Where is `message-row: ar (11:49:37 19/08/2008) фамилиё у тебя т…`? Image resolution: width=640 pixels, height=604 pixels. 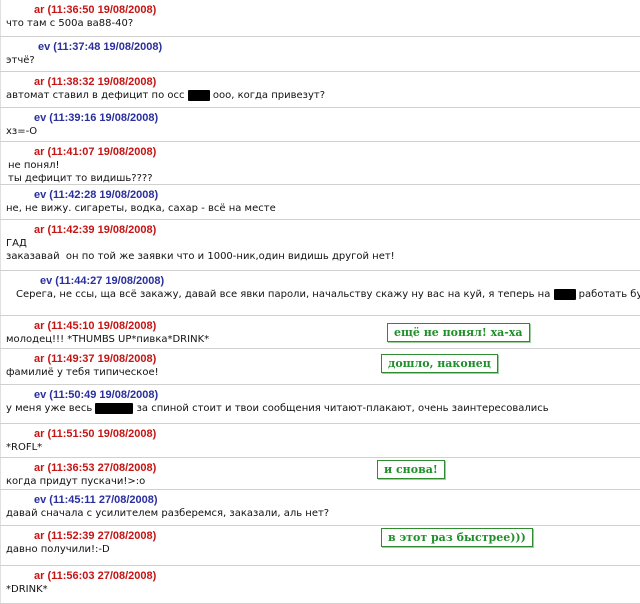
message-row: ar (11:49:37 19/08/2008) фамилиё у тебя т… is located at coordinates (320, 367).